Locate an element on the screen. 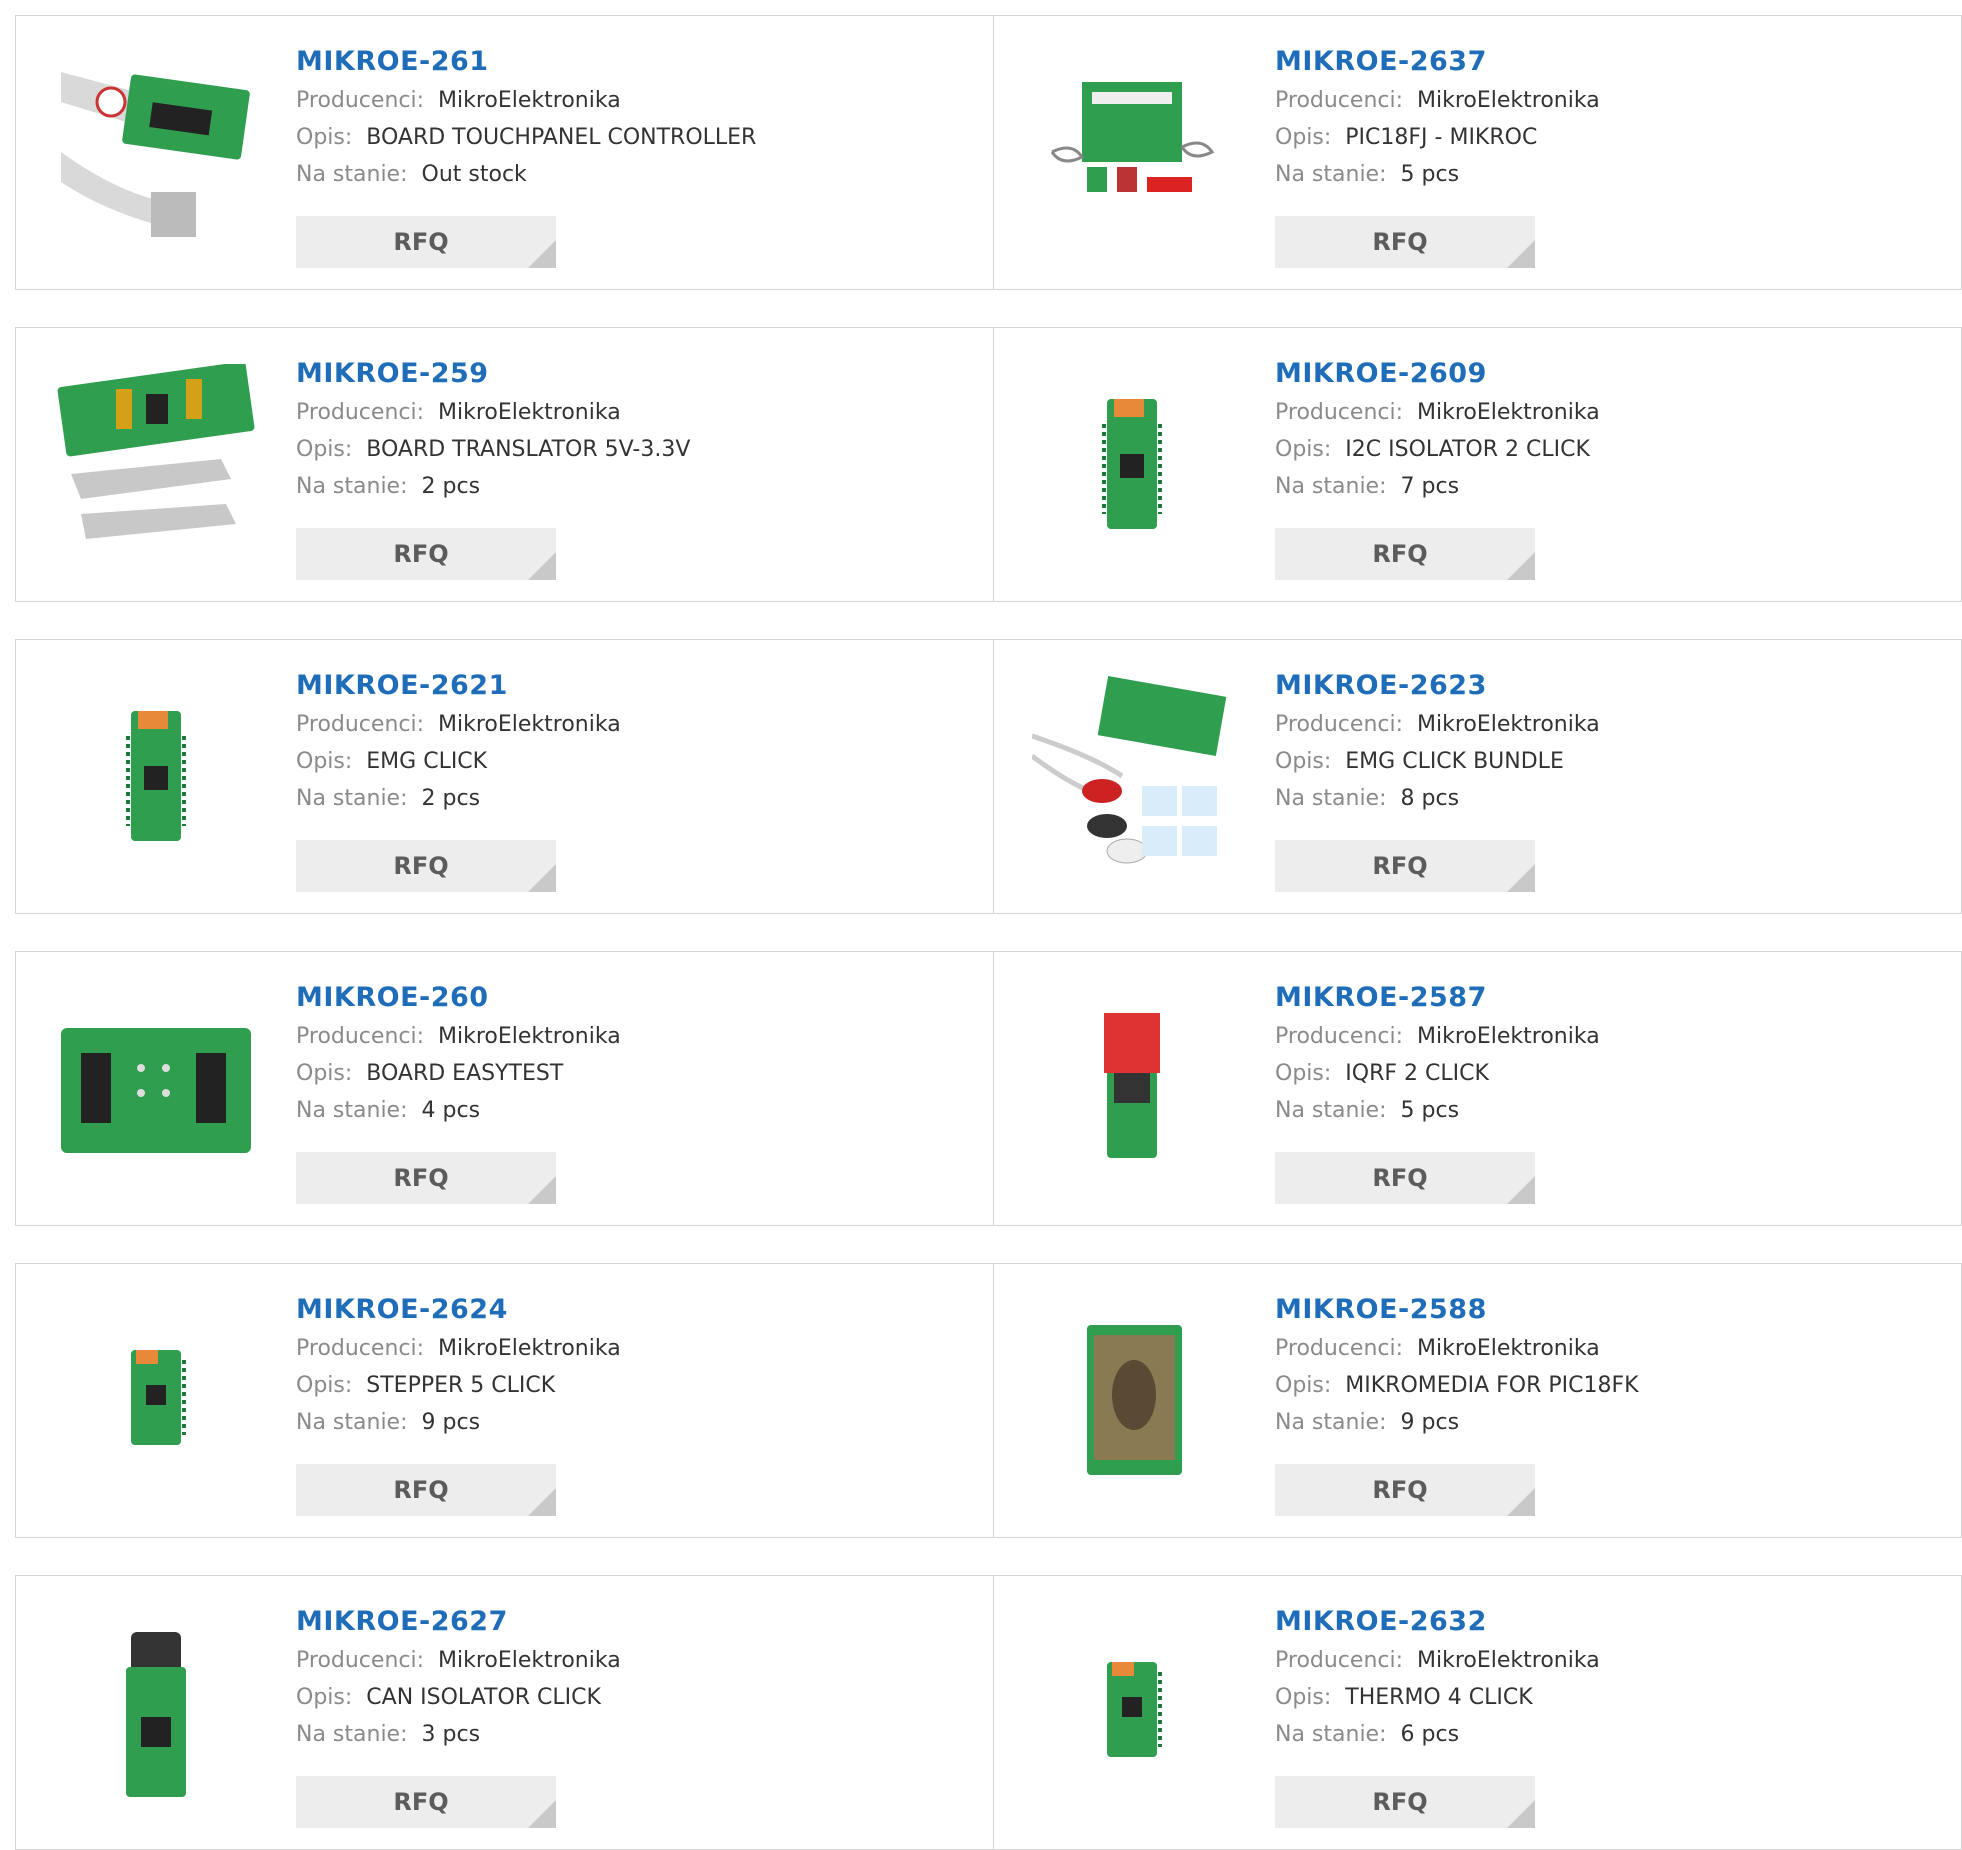 The height and width of the screenshot is (1850, 1962). part-number-link: MIKROE-2621 is located at coordinates (458, 686).